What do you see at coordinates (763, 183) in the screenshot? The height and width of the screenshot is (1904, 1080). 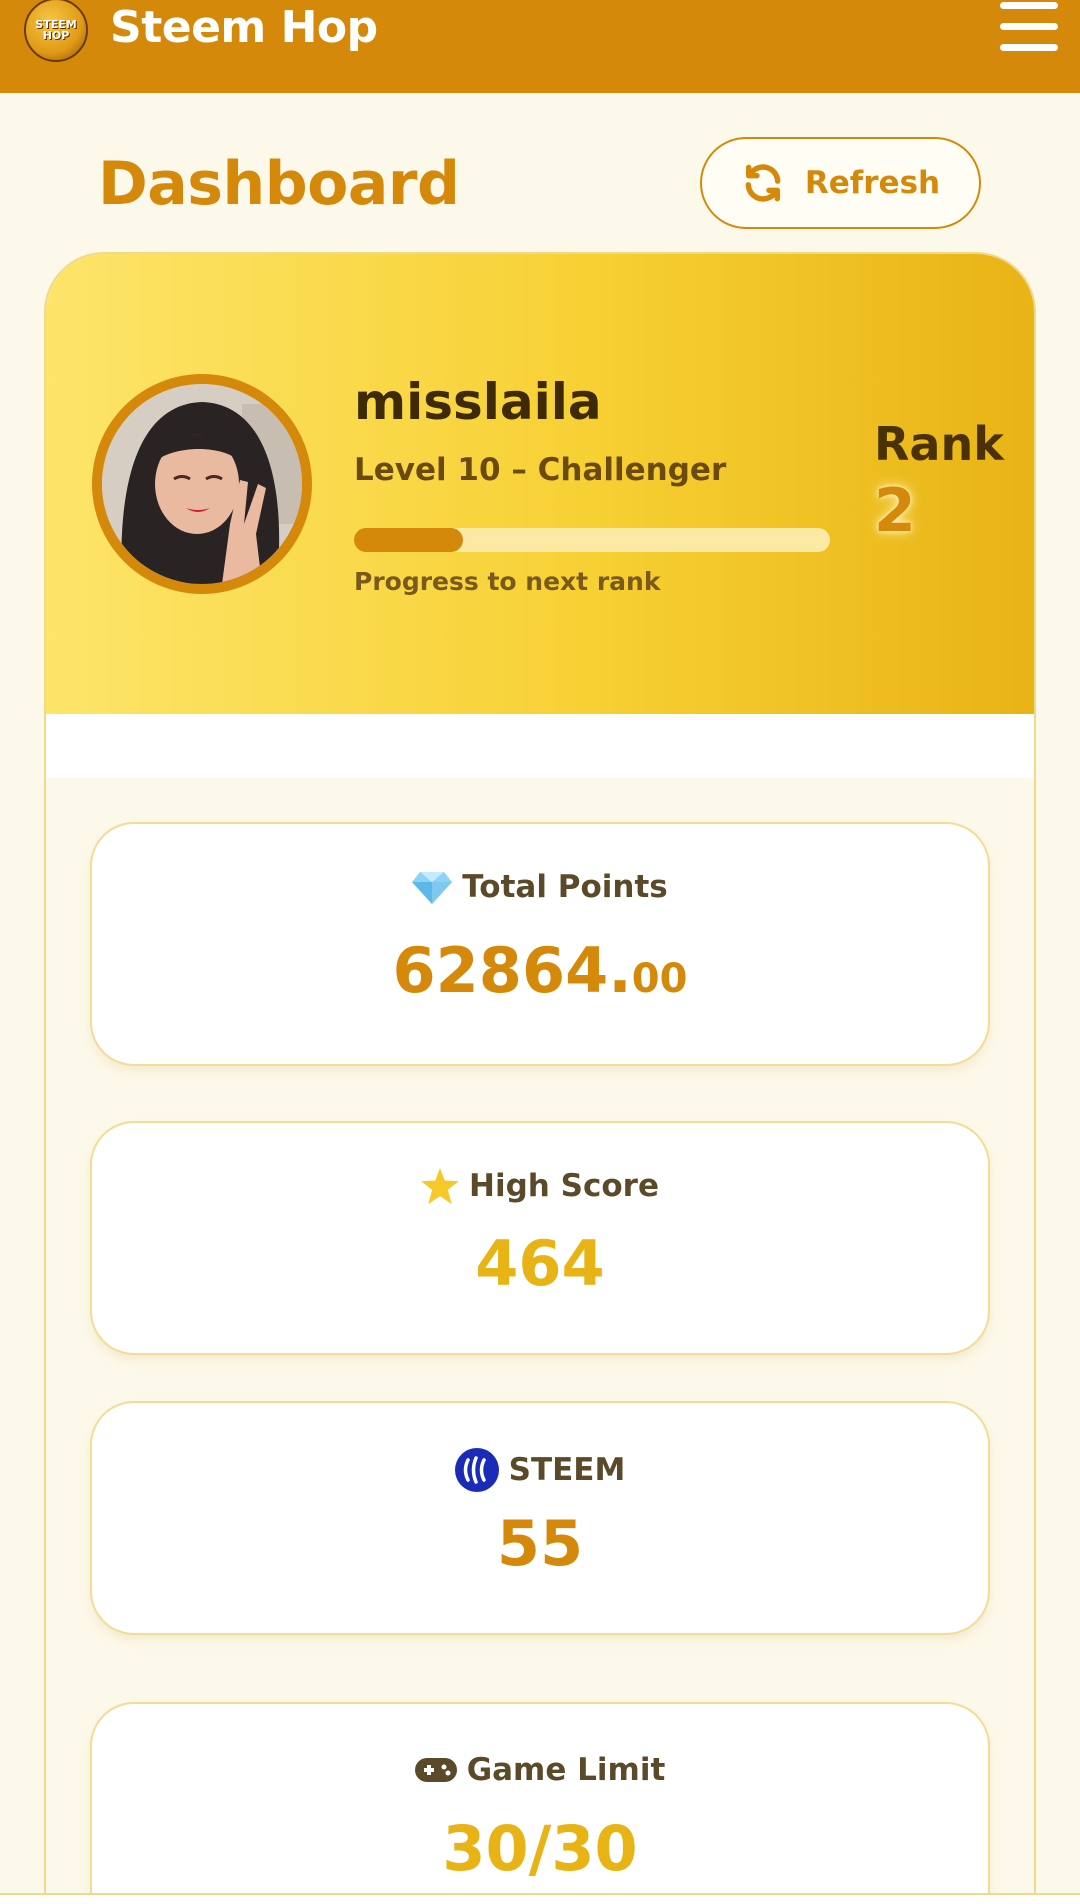 I see `refresh-icon` at bounding box center [763, 183].